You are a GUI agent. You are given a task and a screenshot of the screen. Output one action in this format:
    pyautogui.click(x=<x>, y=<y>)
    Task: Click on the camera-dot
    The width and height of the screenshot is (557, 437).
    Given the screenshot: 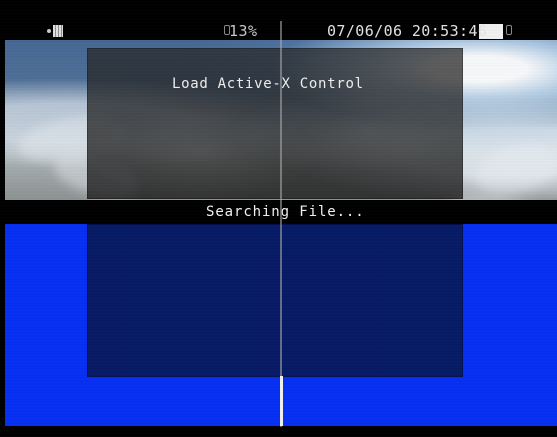 What is the action you would take?
    pyautogui.click(x=49, y=31)
    